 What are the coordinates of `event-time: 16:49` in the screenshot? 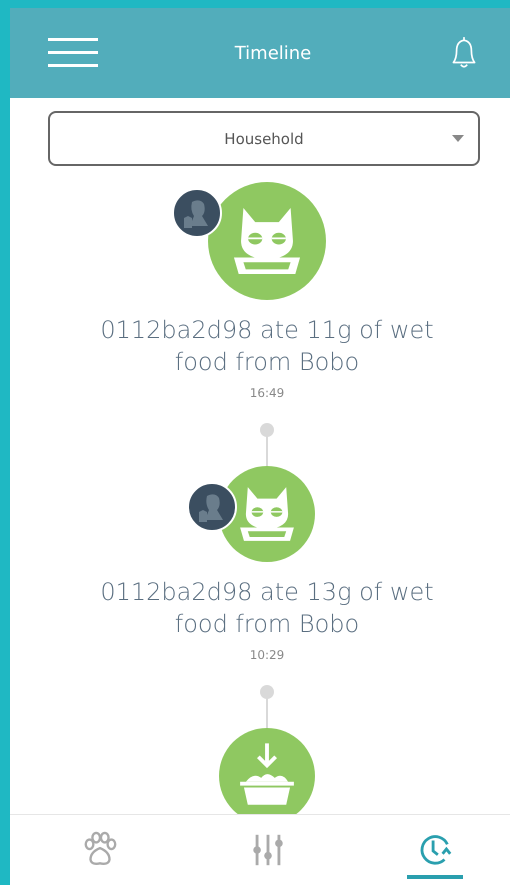 It's located at (267, 393).